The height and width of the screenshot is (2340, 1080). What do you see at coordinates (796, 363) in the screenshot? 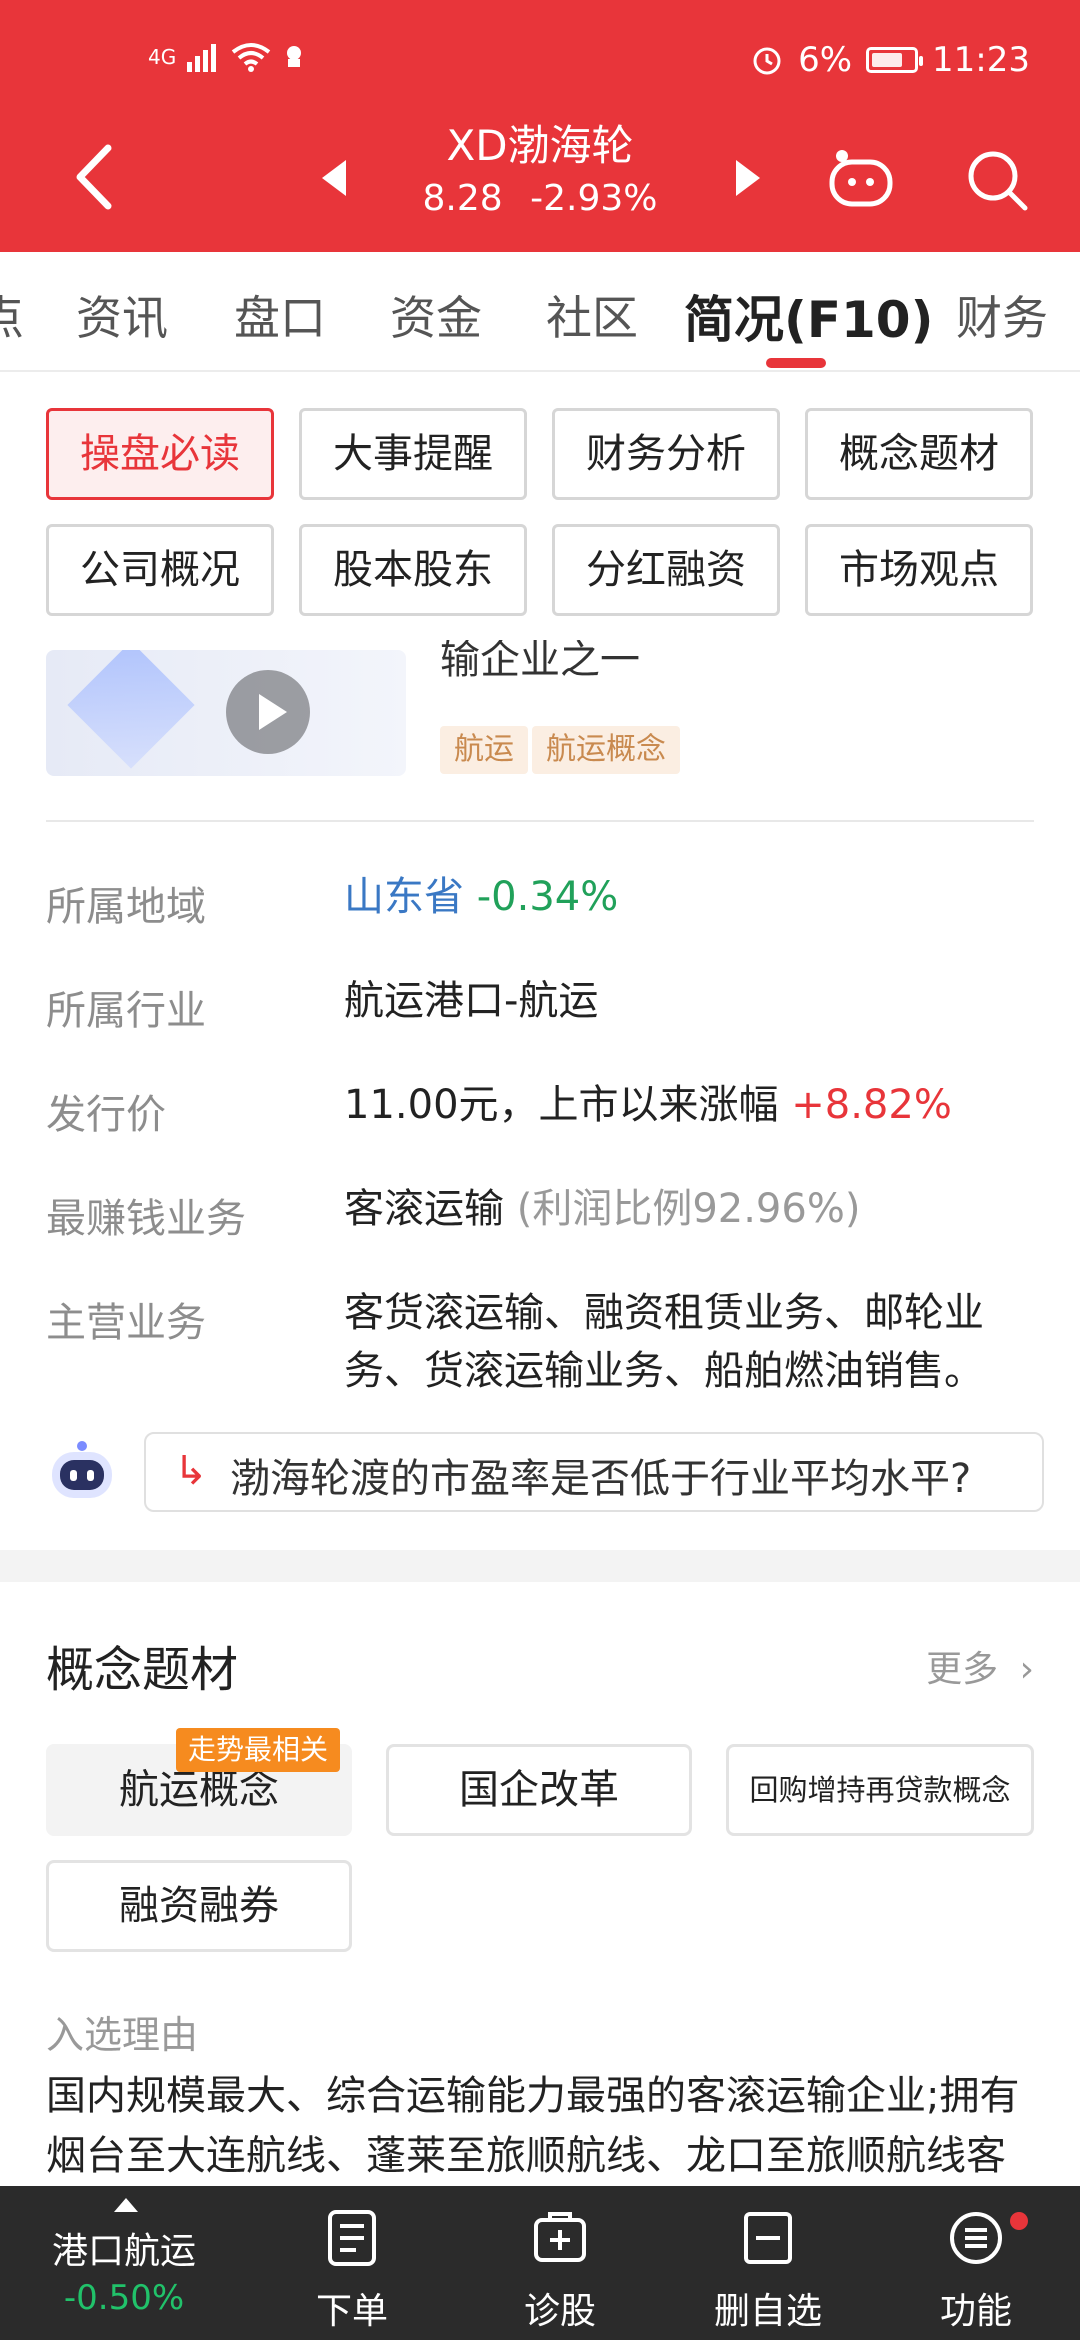
I see `active-tab-indicator` at bounding box center [796, 363].